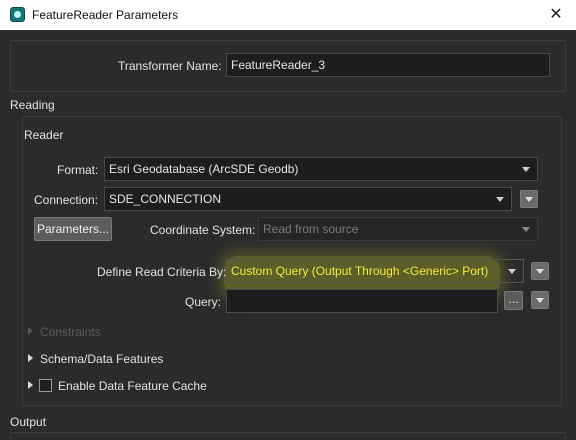 The image size is (576, 440). I want to click on query-input, so click(362, 301).